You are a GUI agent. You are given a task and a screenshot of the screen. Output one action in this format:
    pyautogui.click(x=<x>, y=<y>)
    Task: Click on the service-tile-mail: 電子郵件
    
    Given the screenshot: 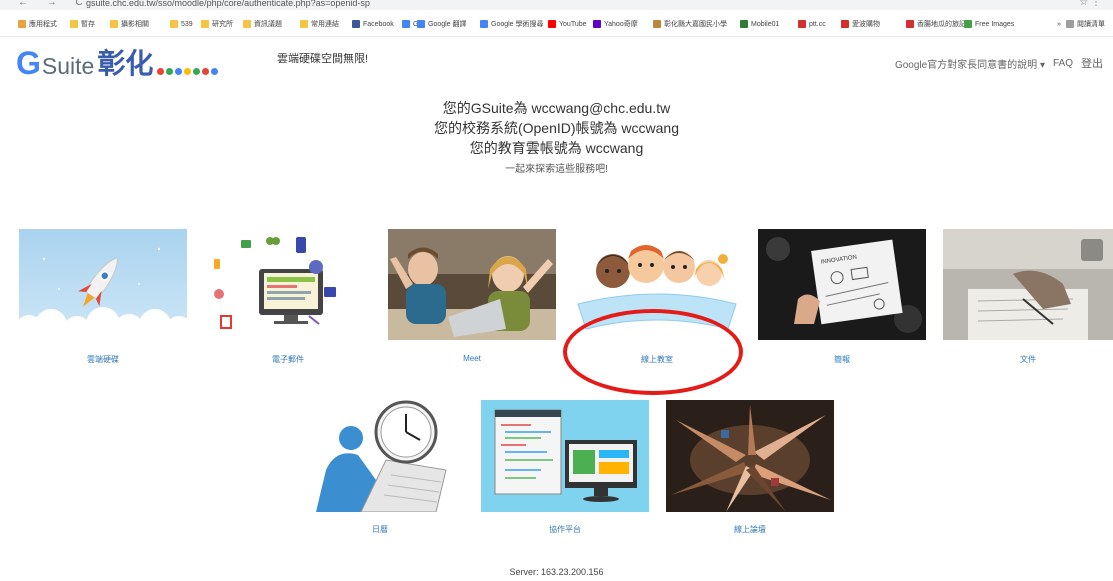 What is the action you would take?
    pyautogui.click(x=288, y=296)
    